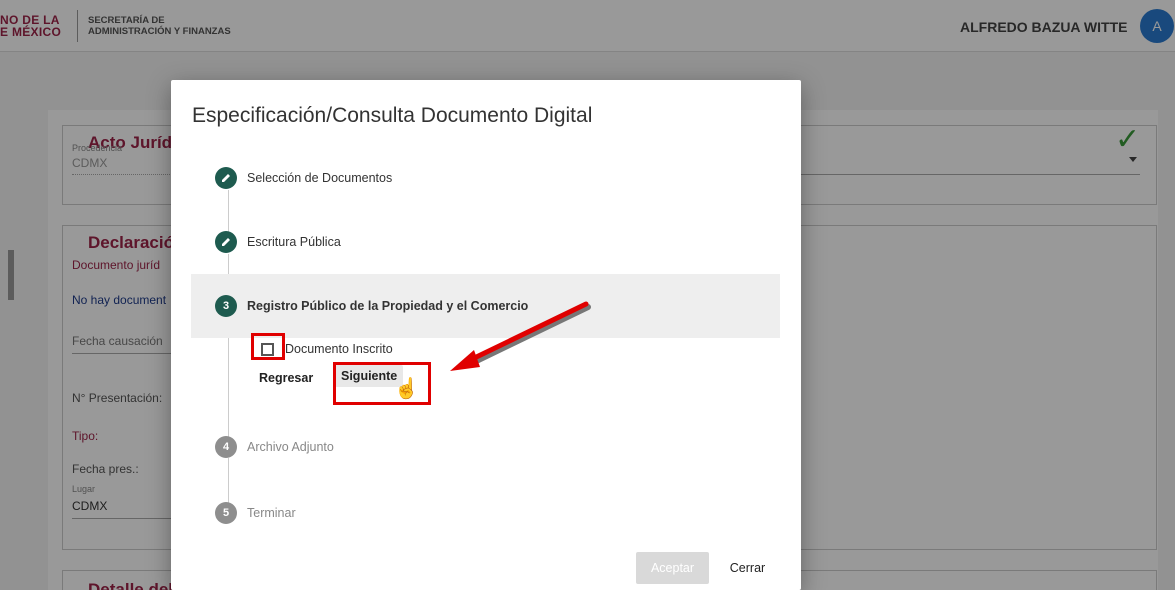 This screenshot has height=590, width=1175. Describe the element at coordinates (271, 513) in the screenshot. I see `step-5-label: Terminar` at that location.